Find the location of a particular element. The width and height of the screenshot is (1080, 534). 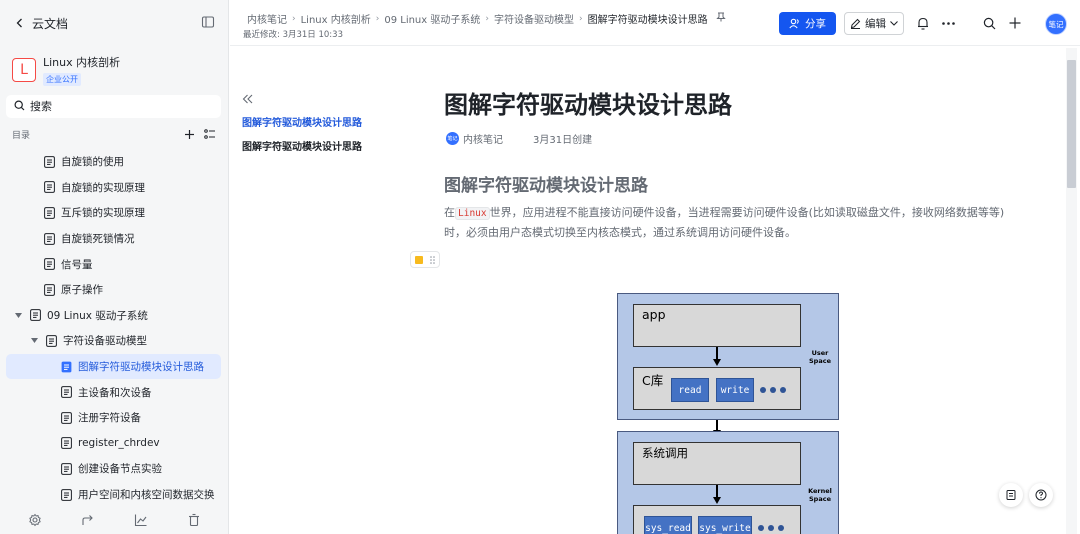

tree-item: 主设备和次设备 is located at coordinates (113, 392).